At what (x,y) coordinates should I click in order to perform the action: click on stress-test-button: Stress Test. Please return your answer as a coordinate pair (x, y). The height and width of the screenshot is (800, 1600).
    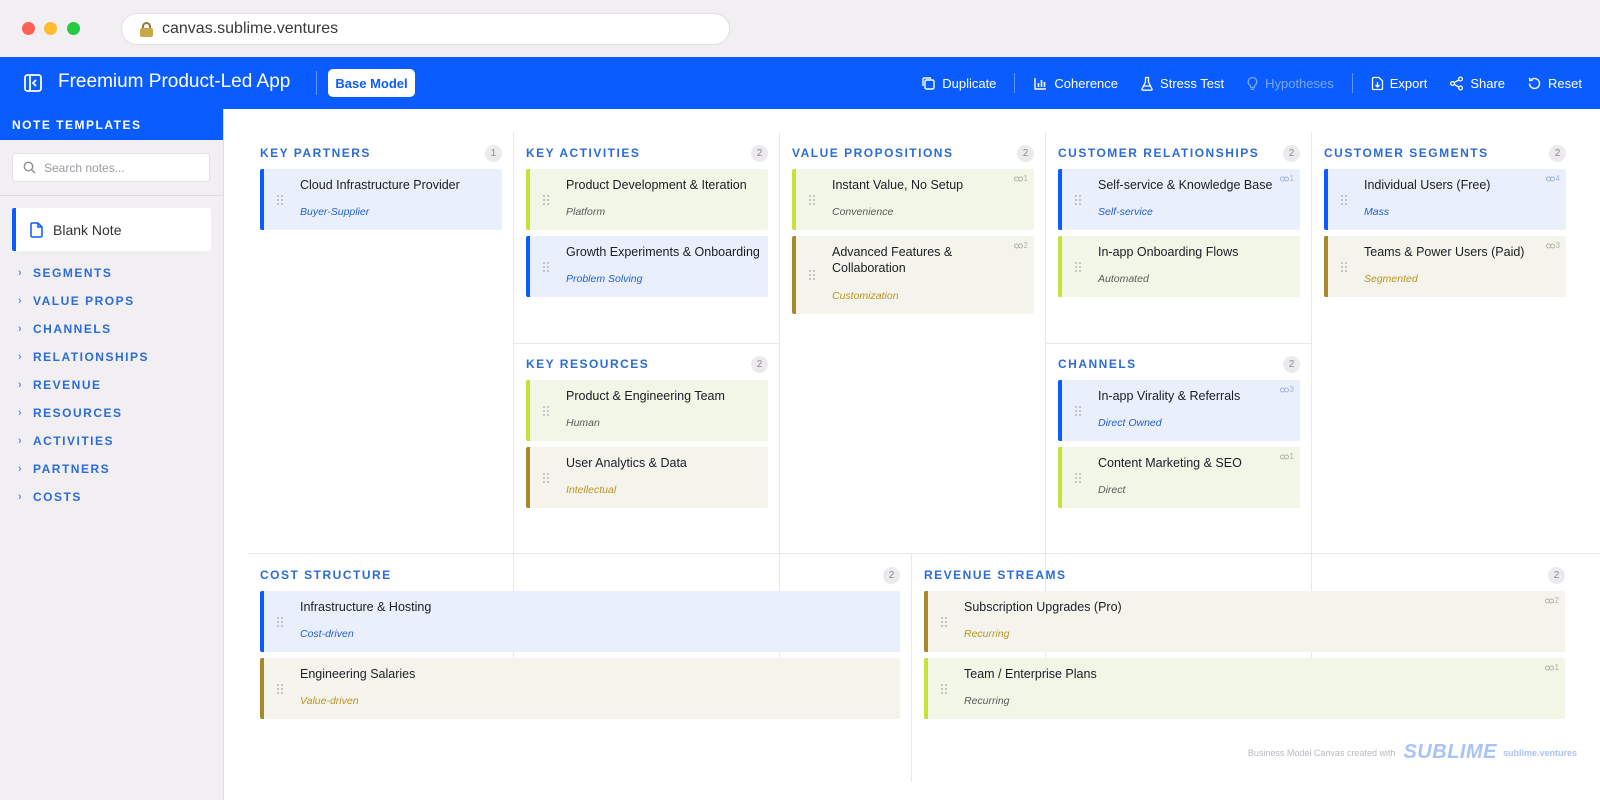
    Looking at the image, I should click on (1182, 83).